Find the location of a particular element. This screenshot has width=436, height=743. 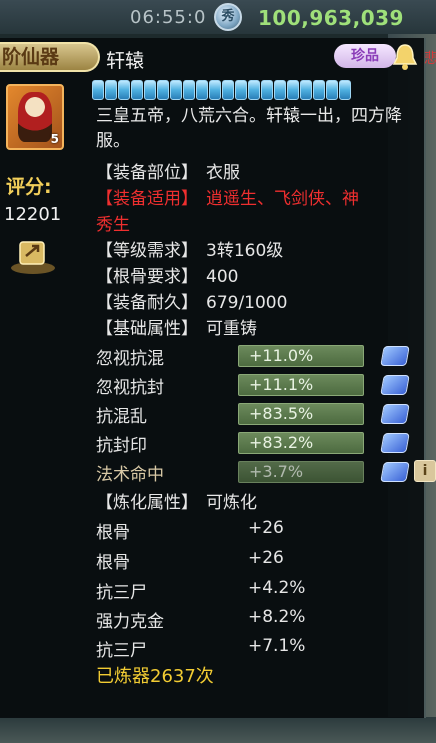

status-bar: 06:55:0 秀 100,963,039 is located at coordinates (218, 17).